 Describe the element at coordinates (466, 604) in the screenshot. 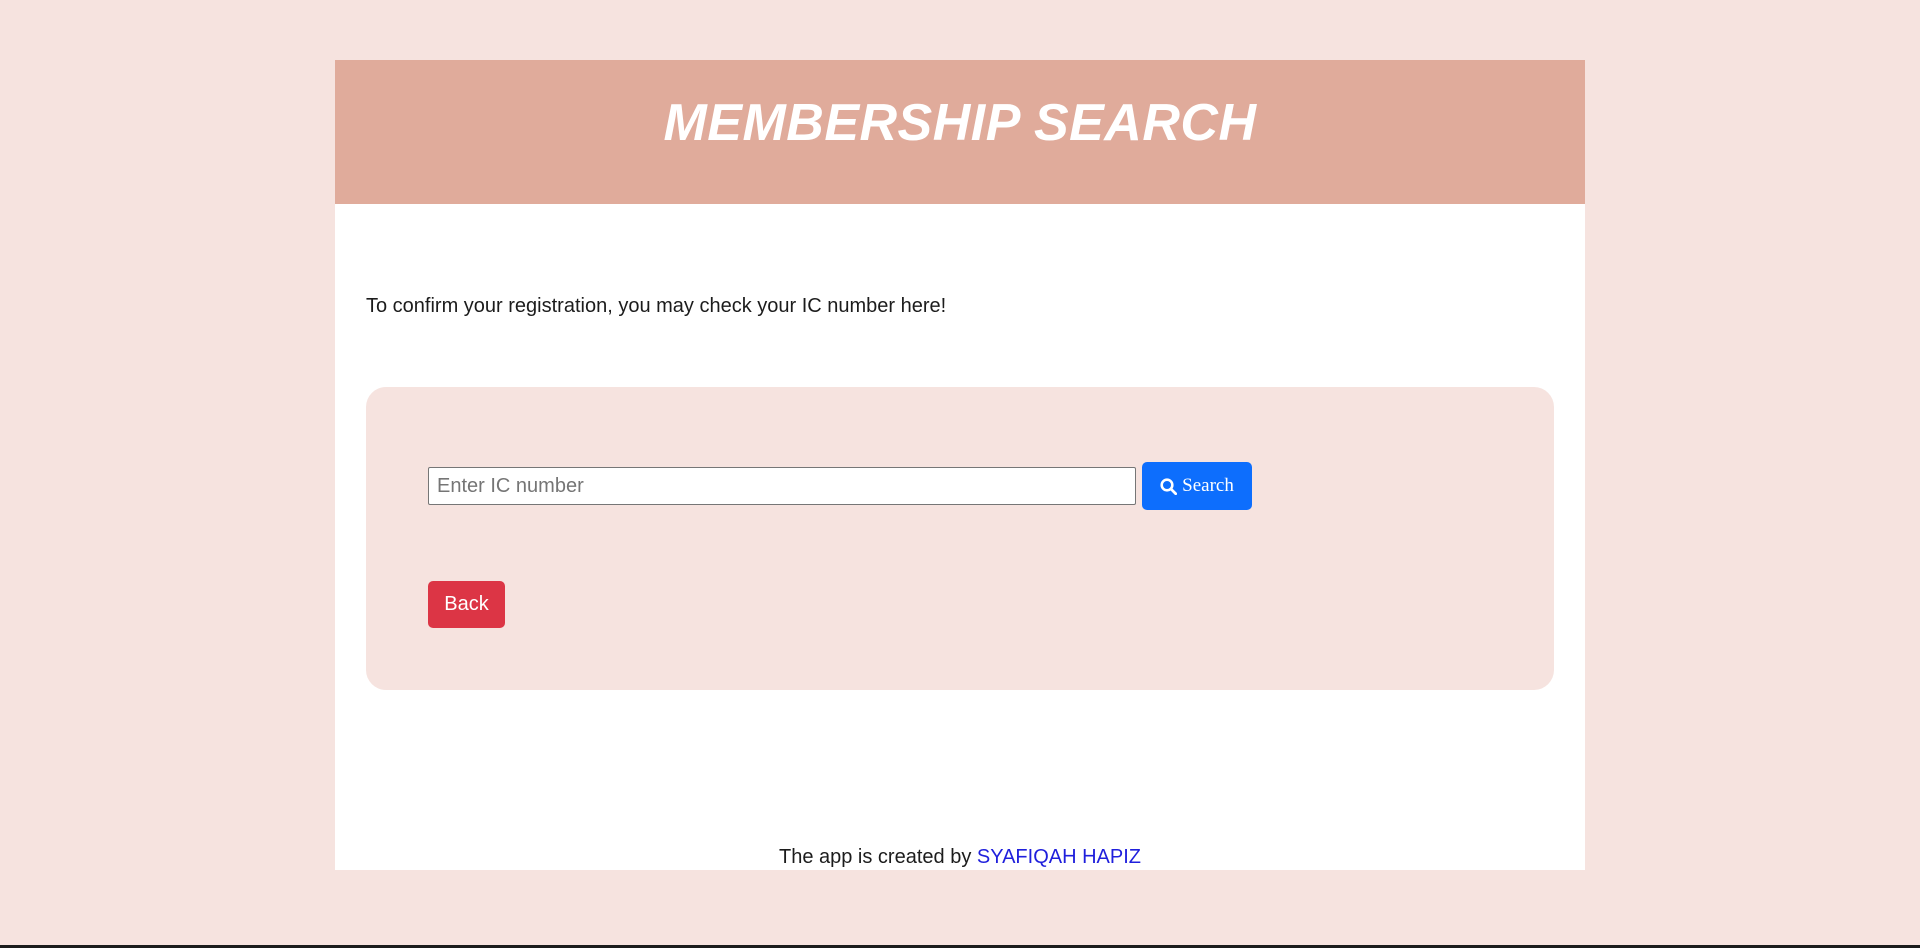

I see `back-button: Back` at that location.